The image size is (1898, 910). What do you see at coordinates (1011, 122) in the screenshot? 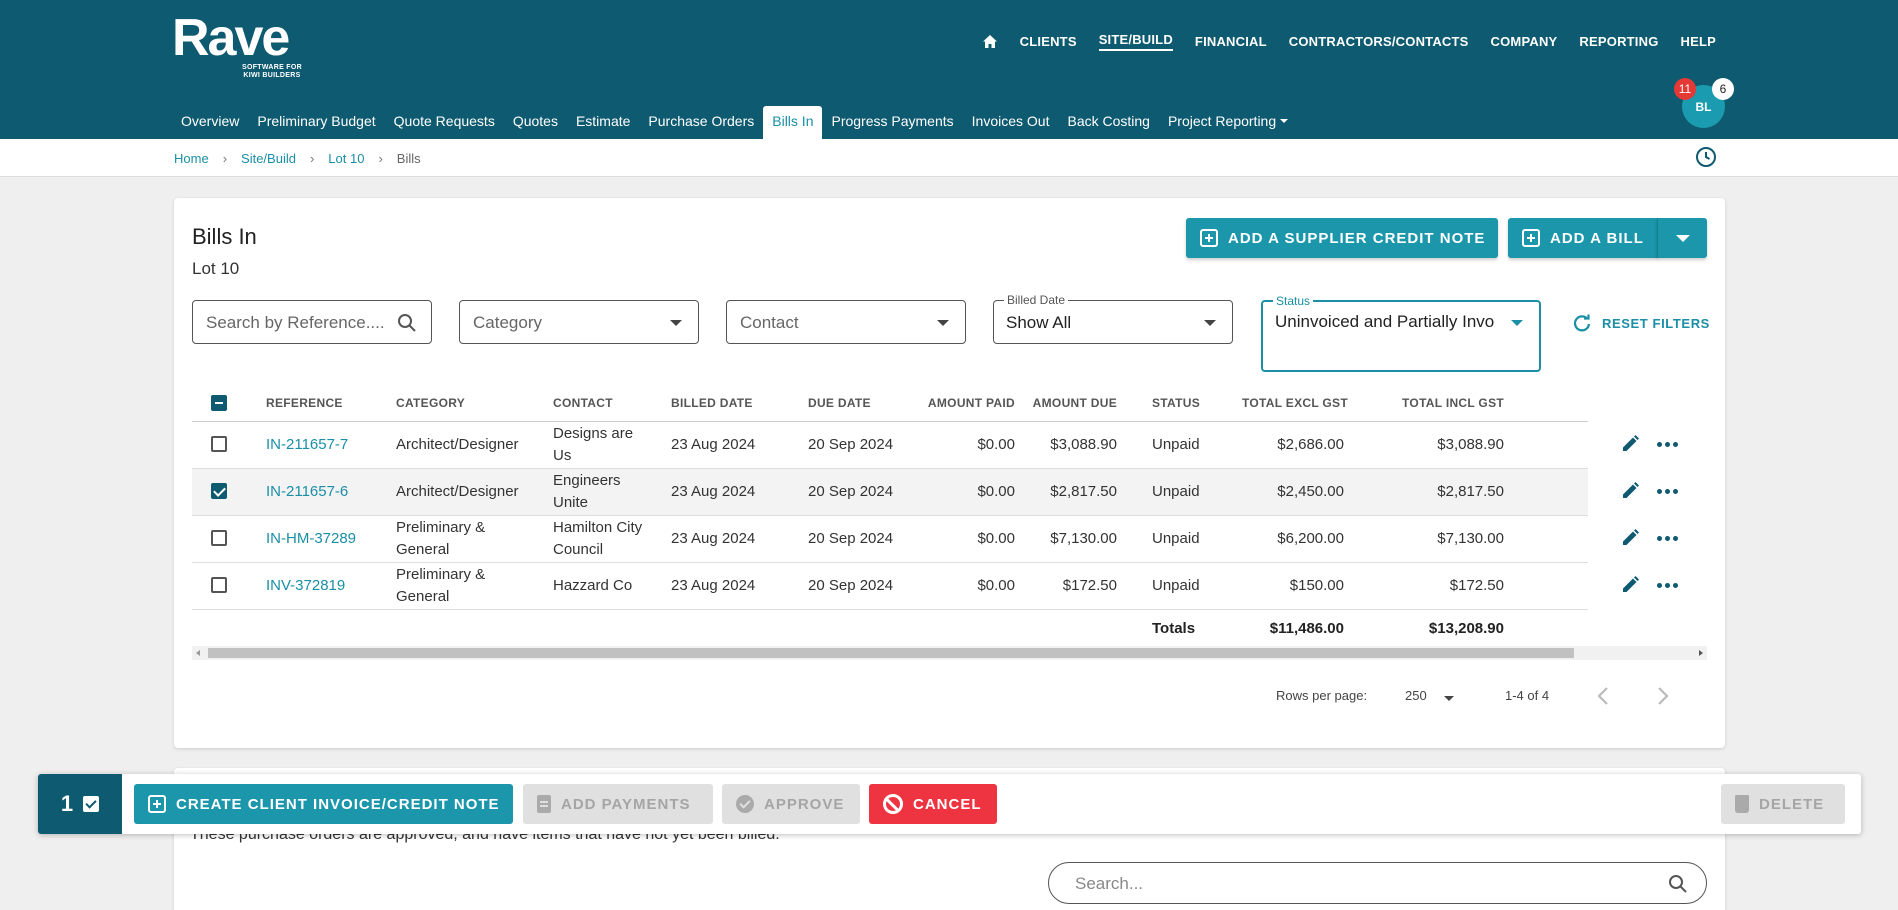
I see `tab-invoices-out: Invoices Out` at bounding box center [1011, 122].